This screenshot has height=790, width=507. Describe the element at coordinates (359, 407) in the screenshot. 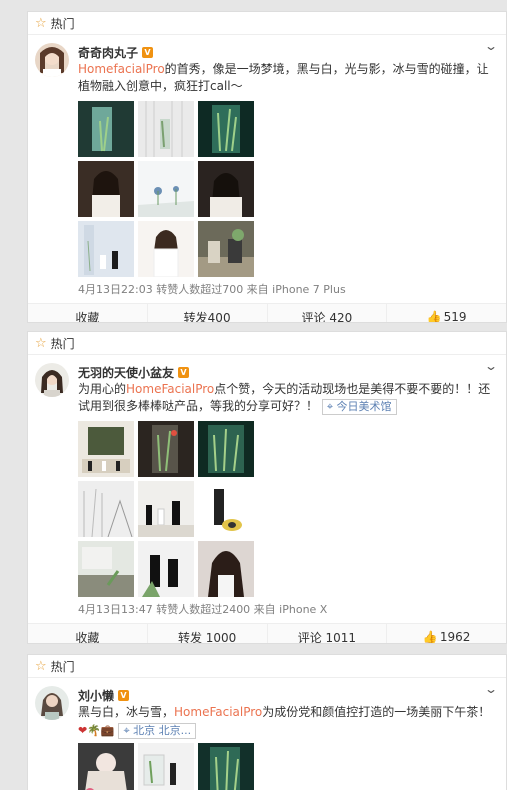

I see `location-tag: ⌖ 今日美术馆` at that location.